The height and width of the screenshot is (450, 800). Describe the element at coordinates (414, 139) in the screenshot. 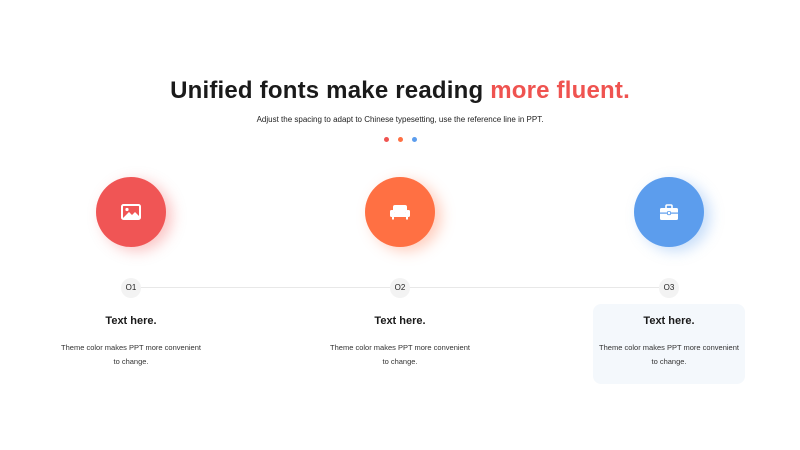

I see `blue-dot` at that location.